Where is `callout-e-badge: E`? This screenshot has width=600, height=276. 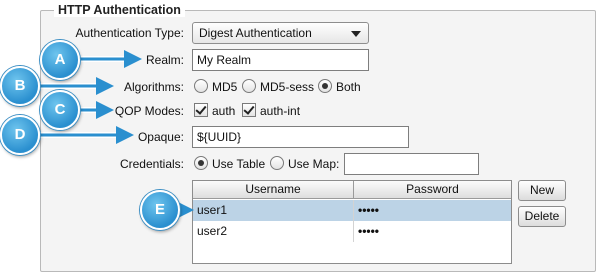 callout-e-badge: E is located at coordinates (160, 210).